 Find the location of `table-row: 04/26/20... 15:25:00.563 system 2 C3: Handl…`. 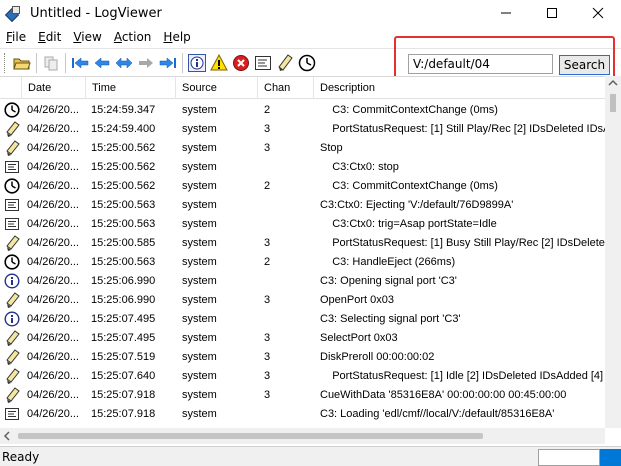

table-row: 04/26/20... 15:25:00.563 system 2 C3: Handl… is located at coordinates (305, 262).